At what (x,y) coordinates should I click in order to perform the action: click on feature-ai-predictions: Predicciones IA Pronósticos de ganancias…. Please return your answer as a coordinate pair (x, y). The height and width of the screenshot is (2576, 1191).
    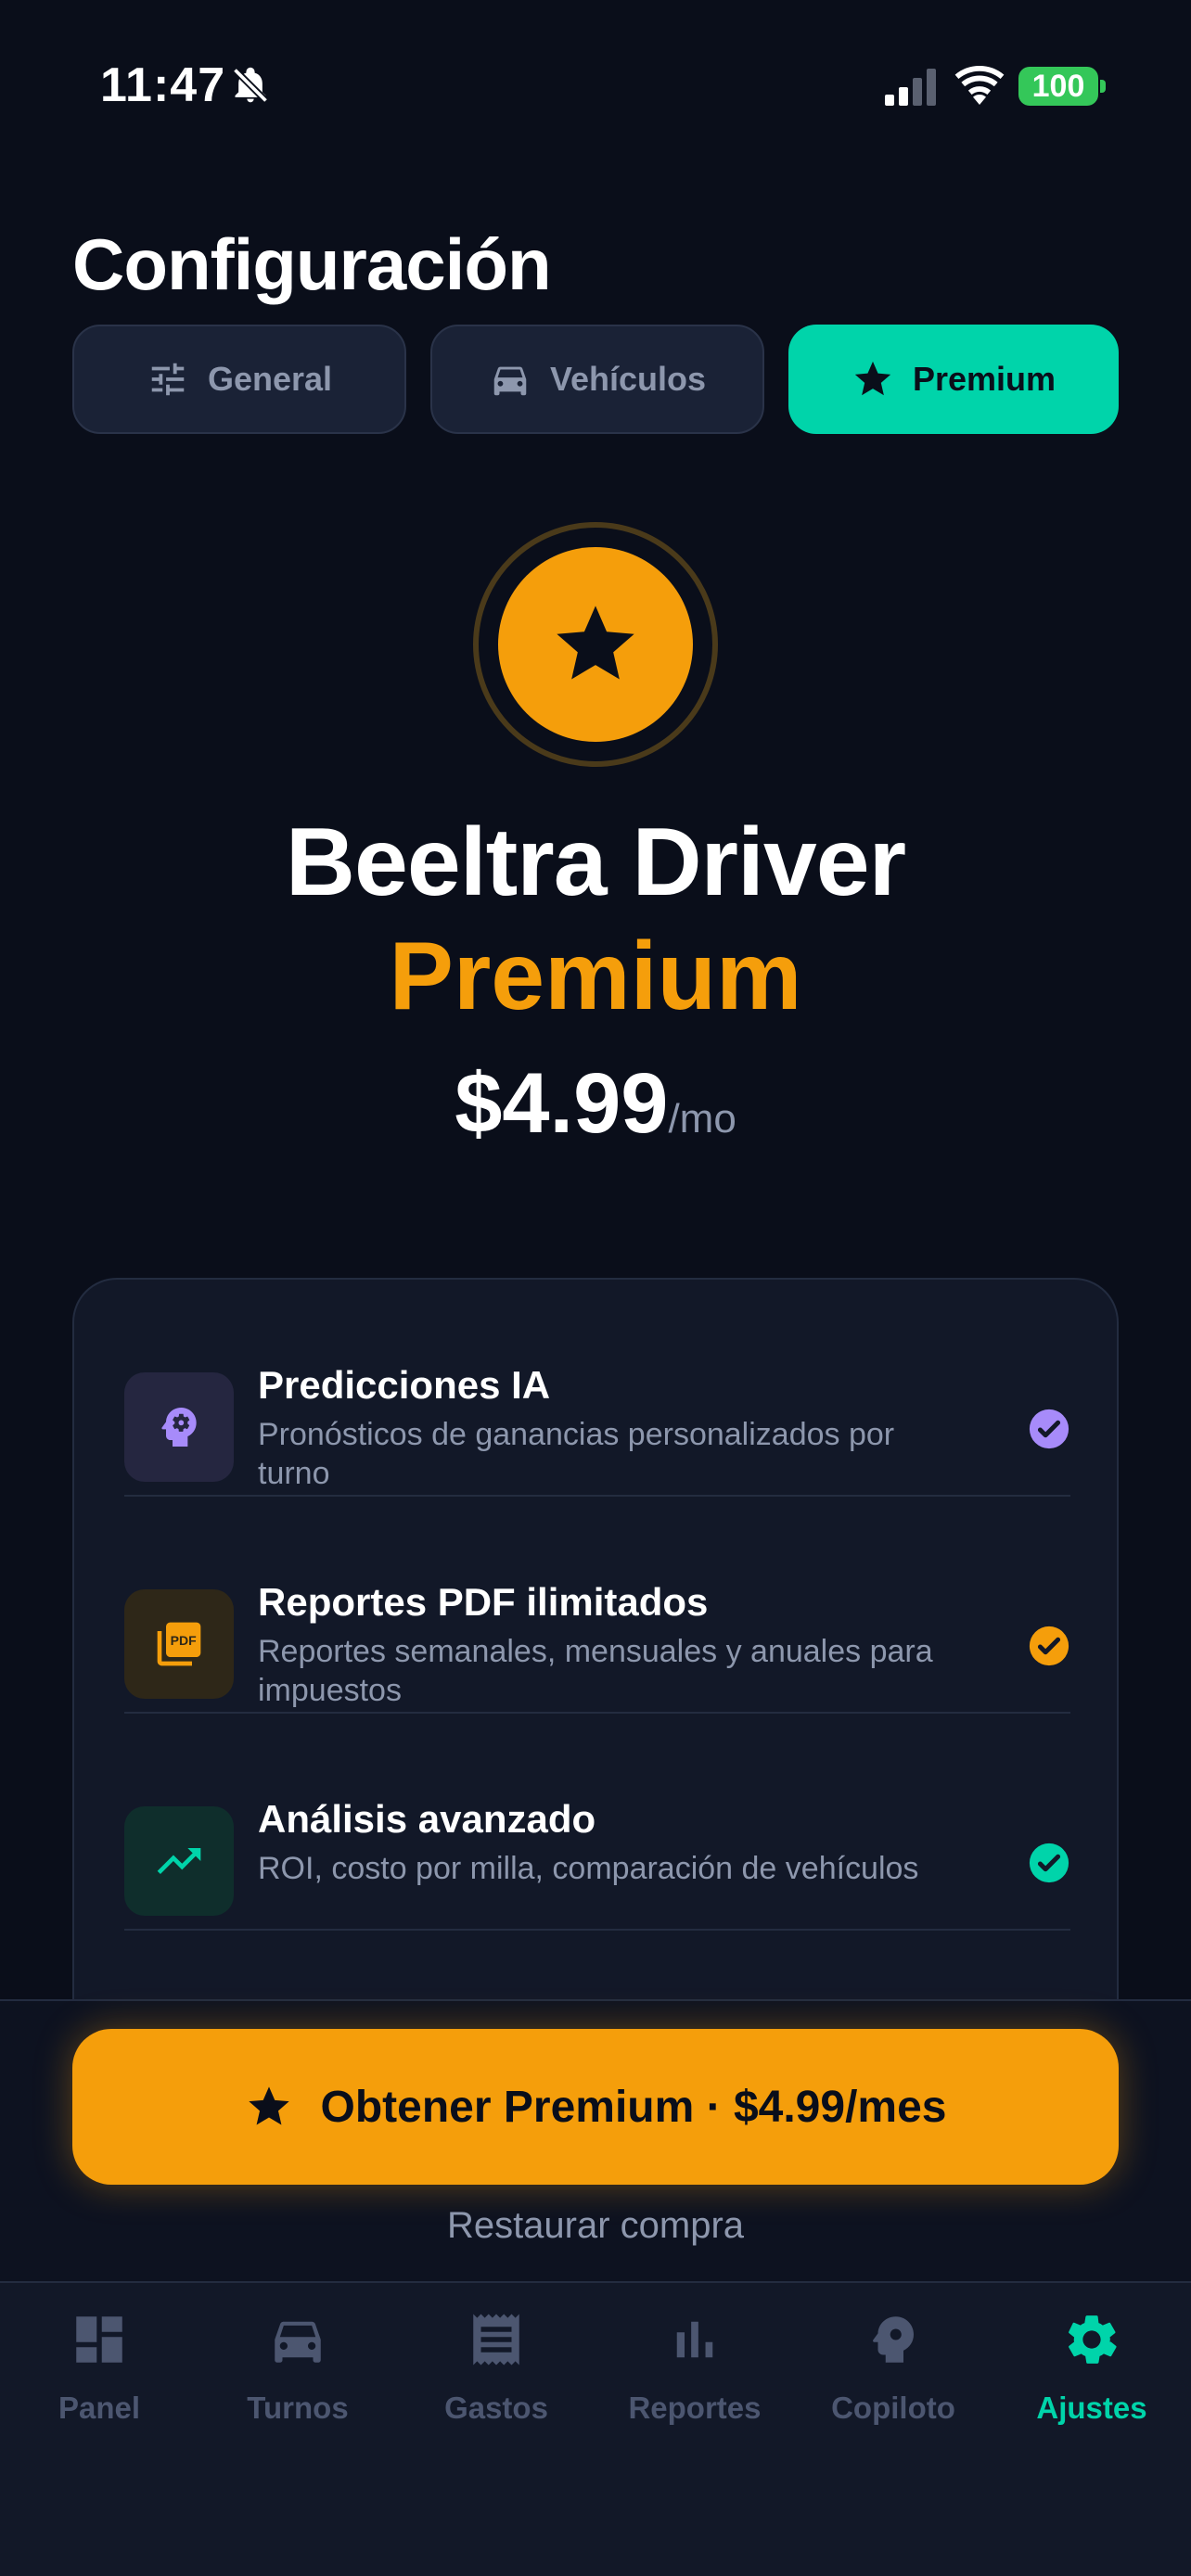
    Looking at the image, I should click on (597, 1388).